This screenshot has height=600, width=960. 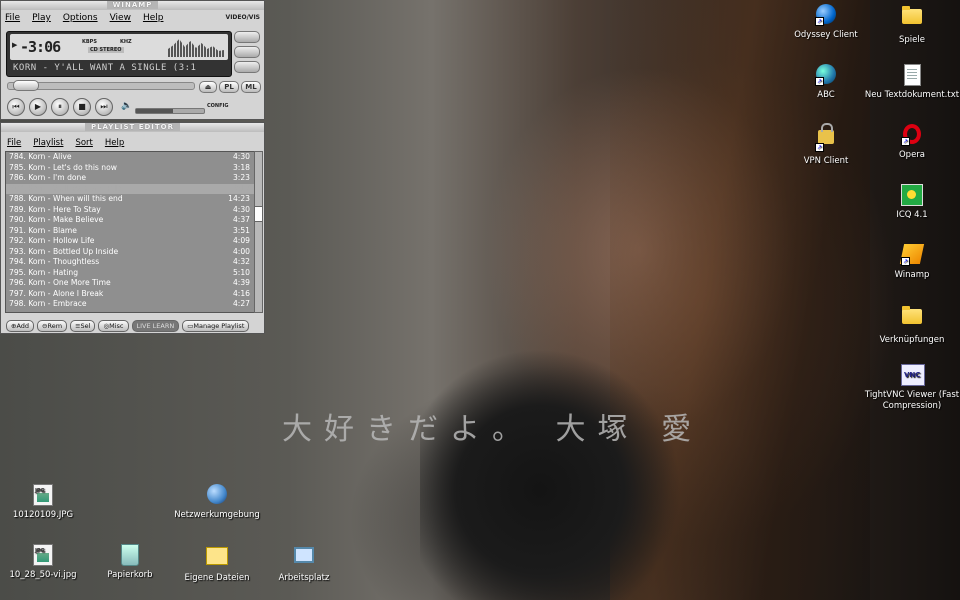 I want to click on desktop-icon-spiele: Spiele, so click(x=912, y=25).